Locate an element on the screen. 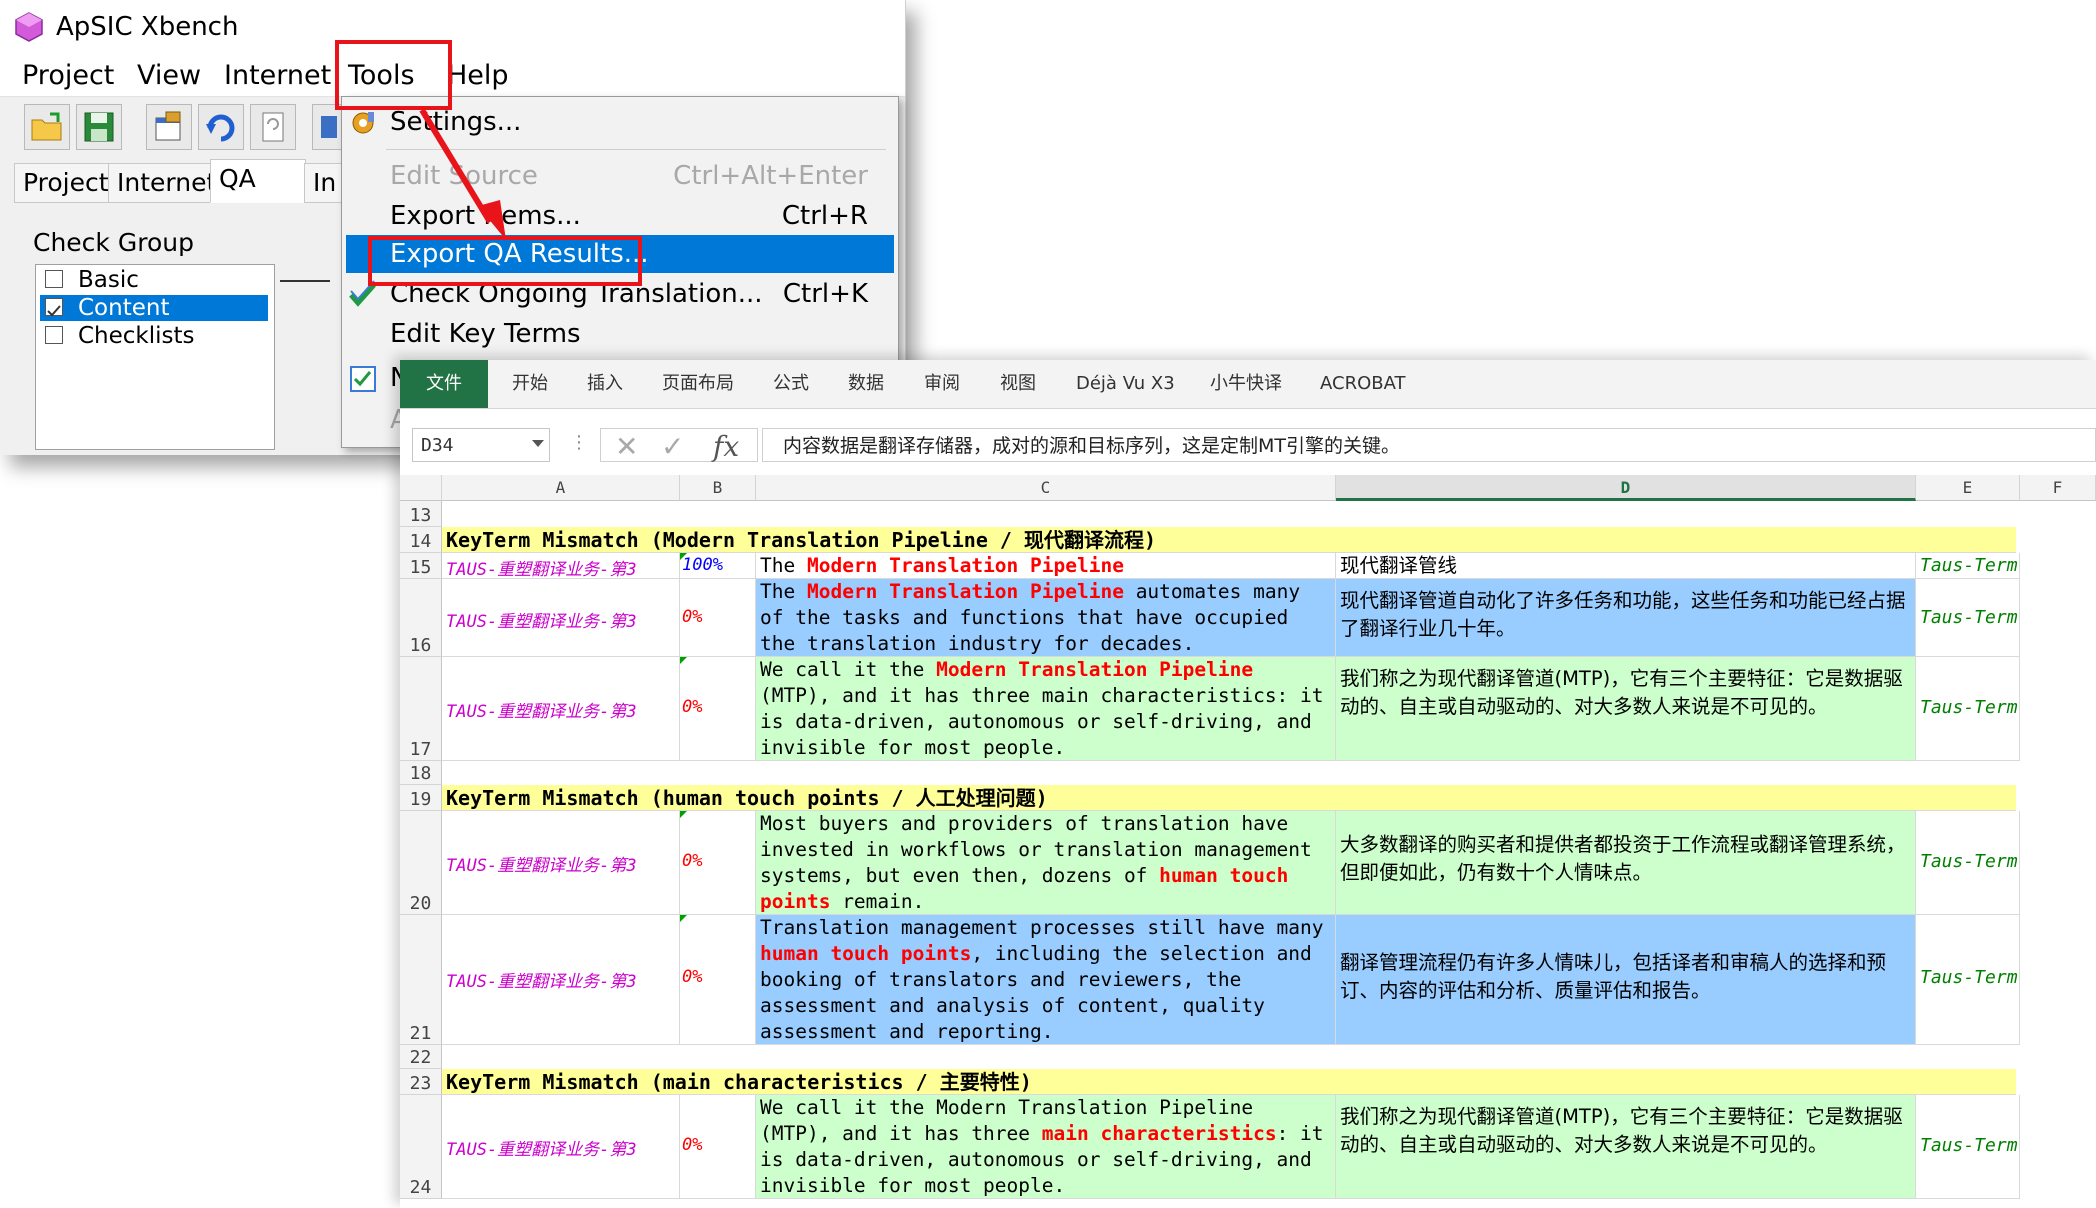 The height and width of the screenshot is (1208, 2096). save-button is located at coordinates (99, 127).